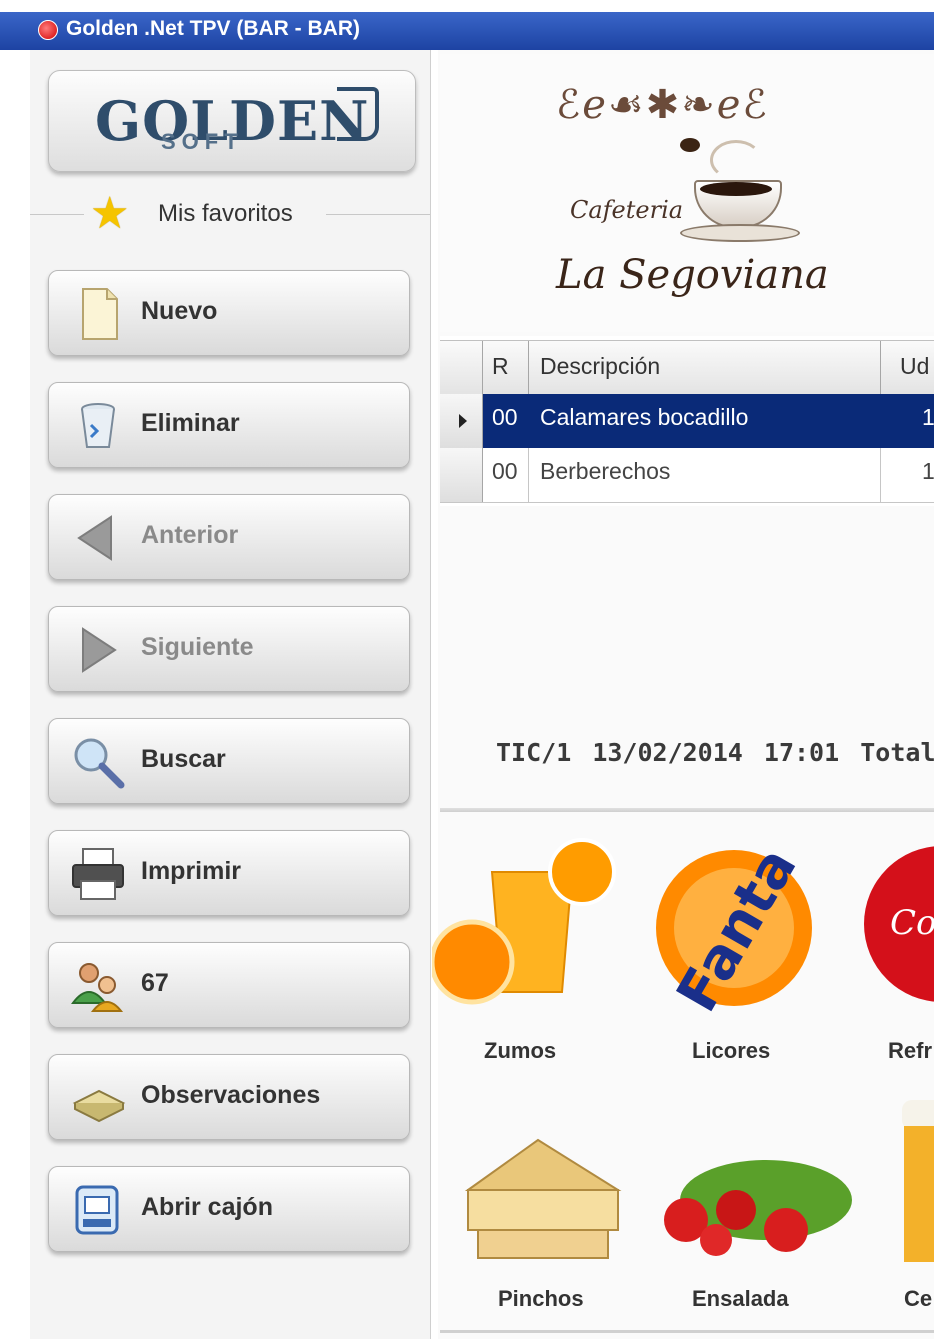 This screenshot has width=934, height=1339. Describe the element at coordinates (225, 213) in the screenshot. I see `favorites-label: Mis favoritos` at that location.